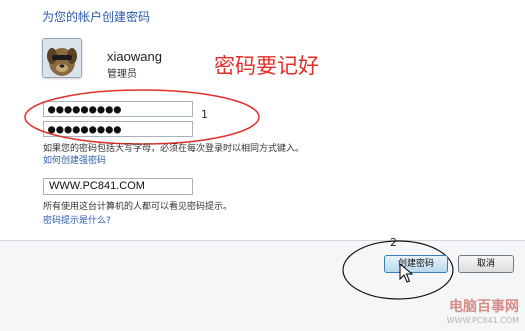  I want to click on annotation-note: 密码要记好, so click(266, 66).